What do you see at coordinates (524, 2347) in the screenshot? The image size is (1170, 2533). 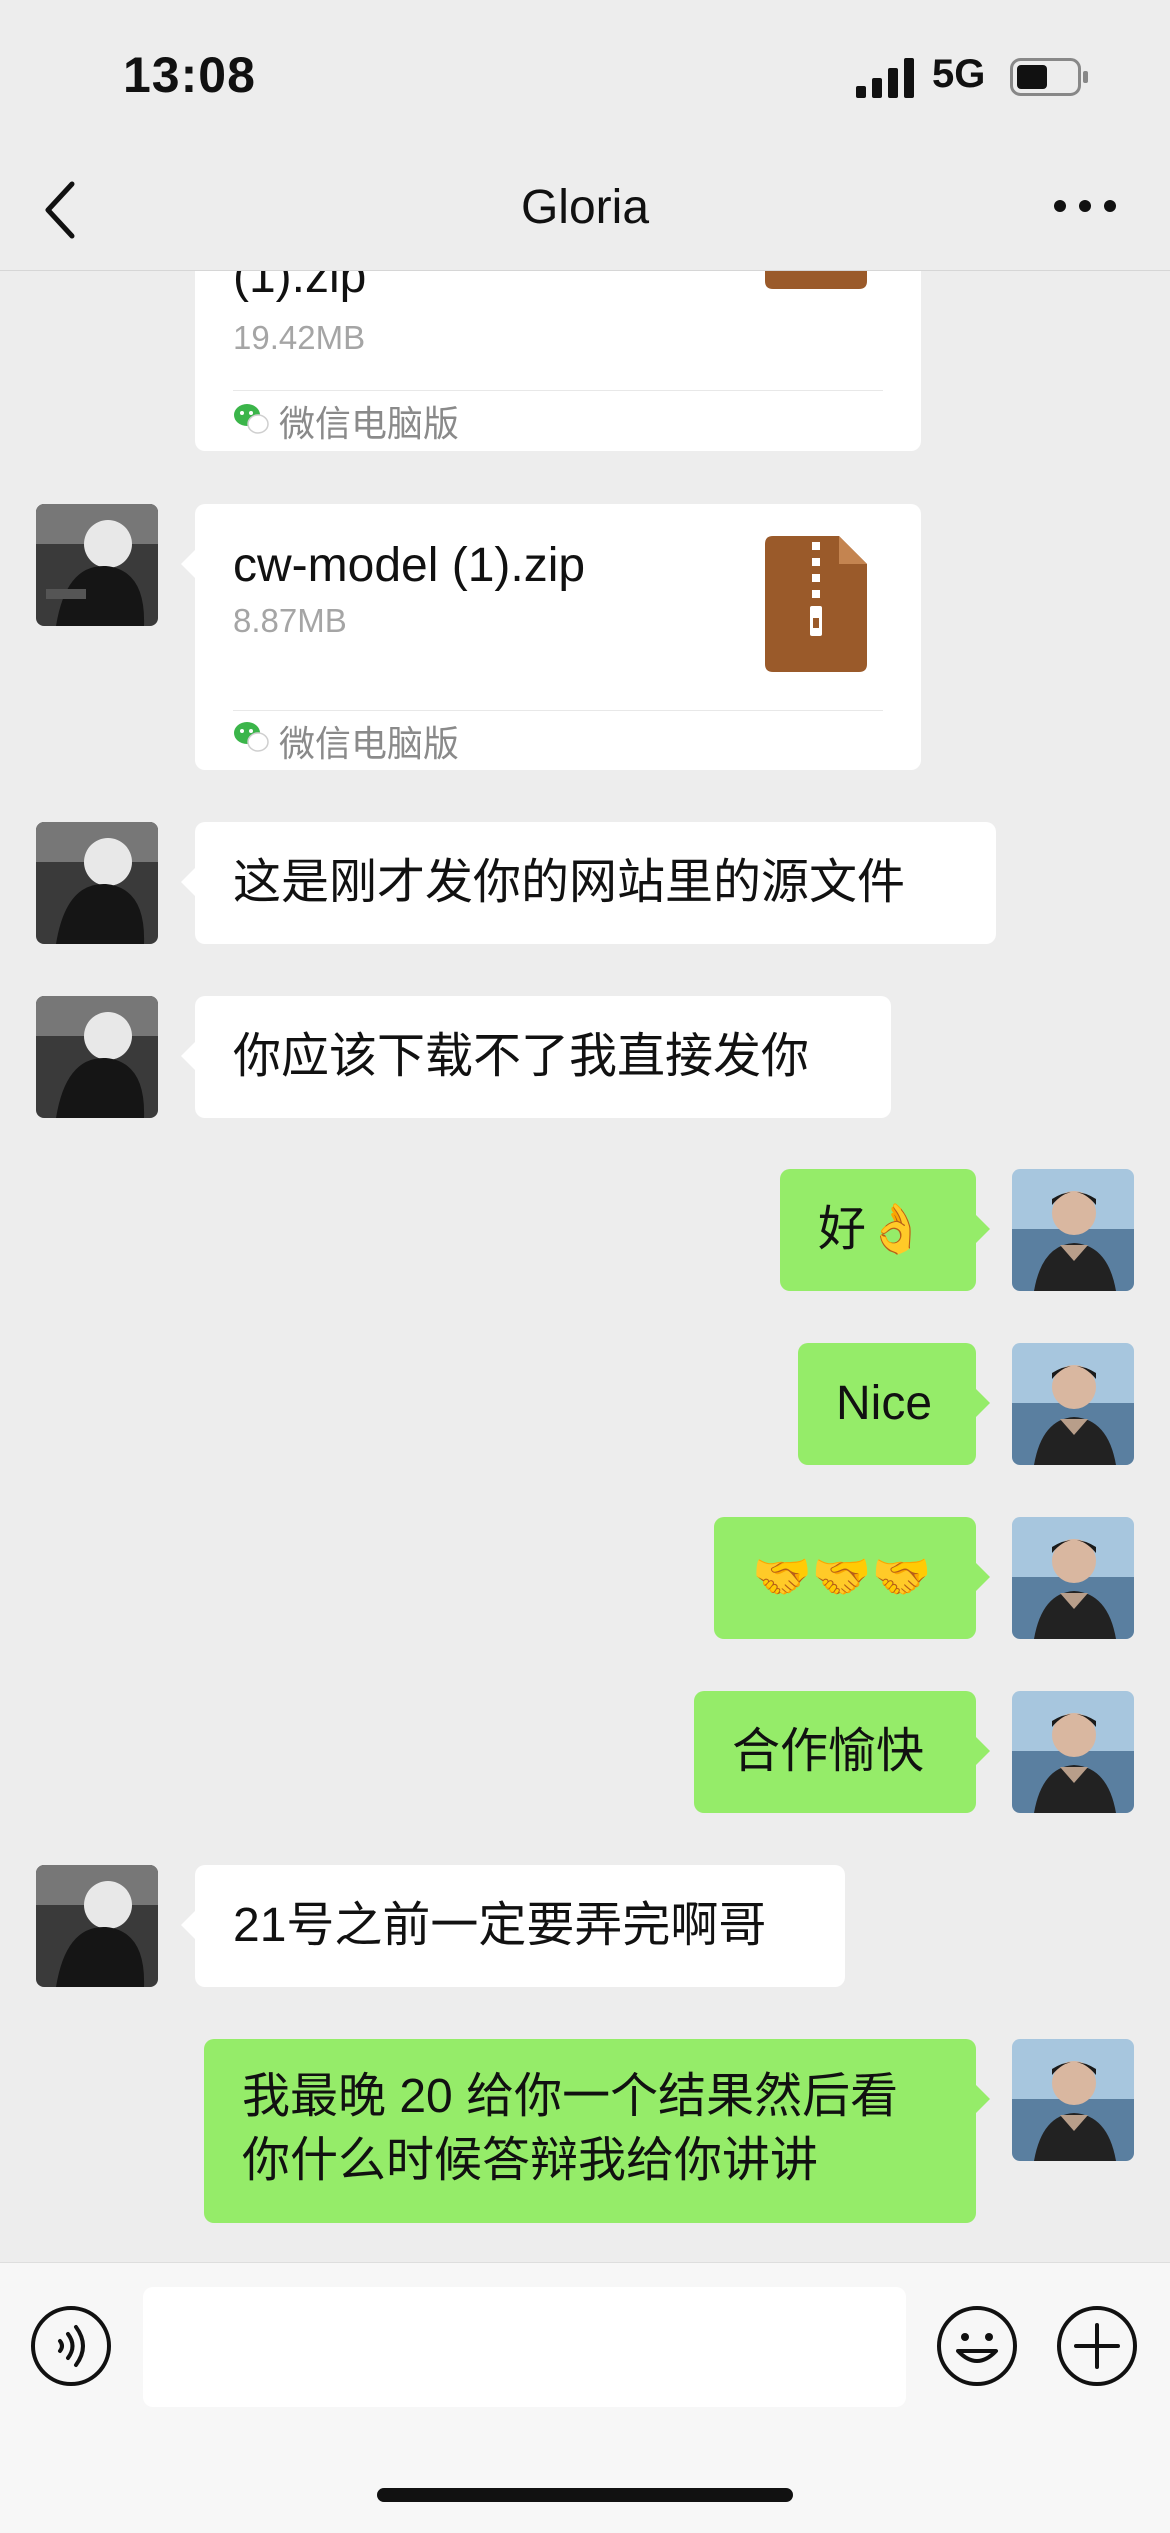 I see `message-input` at bounding box center [524, 2347].